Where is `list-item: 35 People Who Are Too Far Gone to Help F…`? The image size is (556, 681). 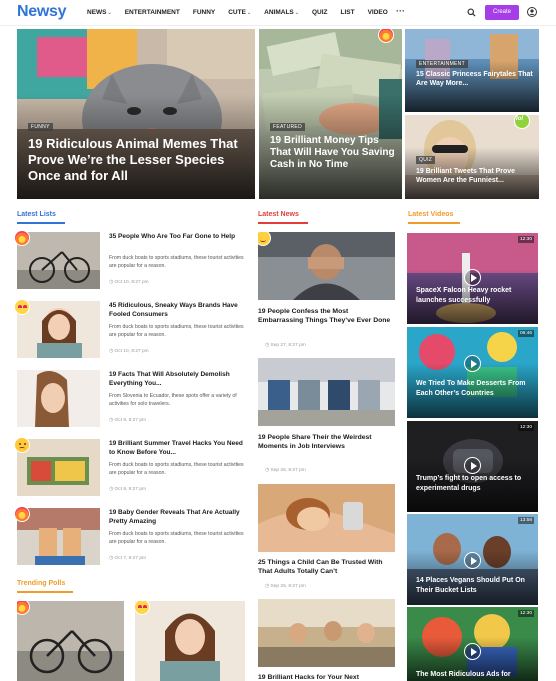 list-item: 35 People Who Are Too Far Gone to Help F… is located at coordinates (129, 261).